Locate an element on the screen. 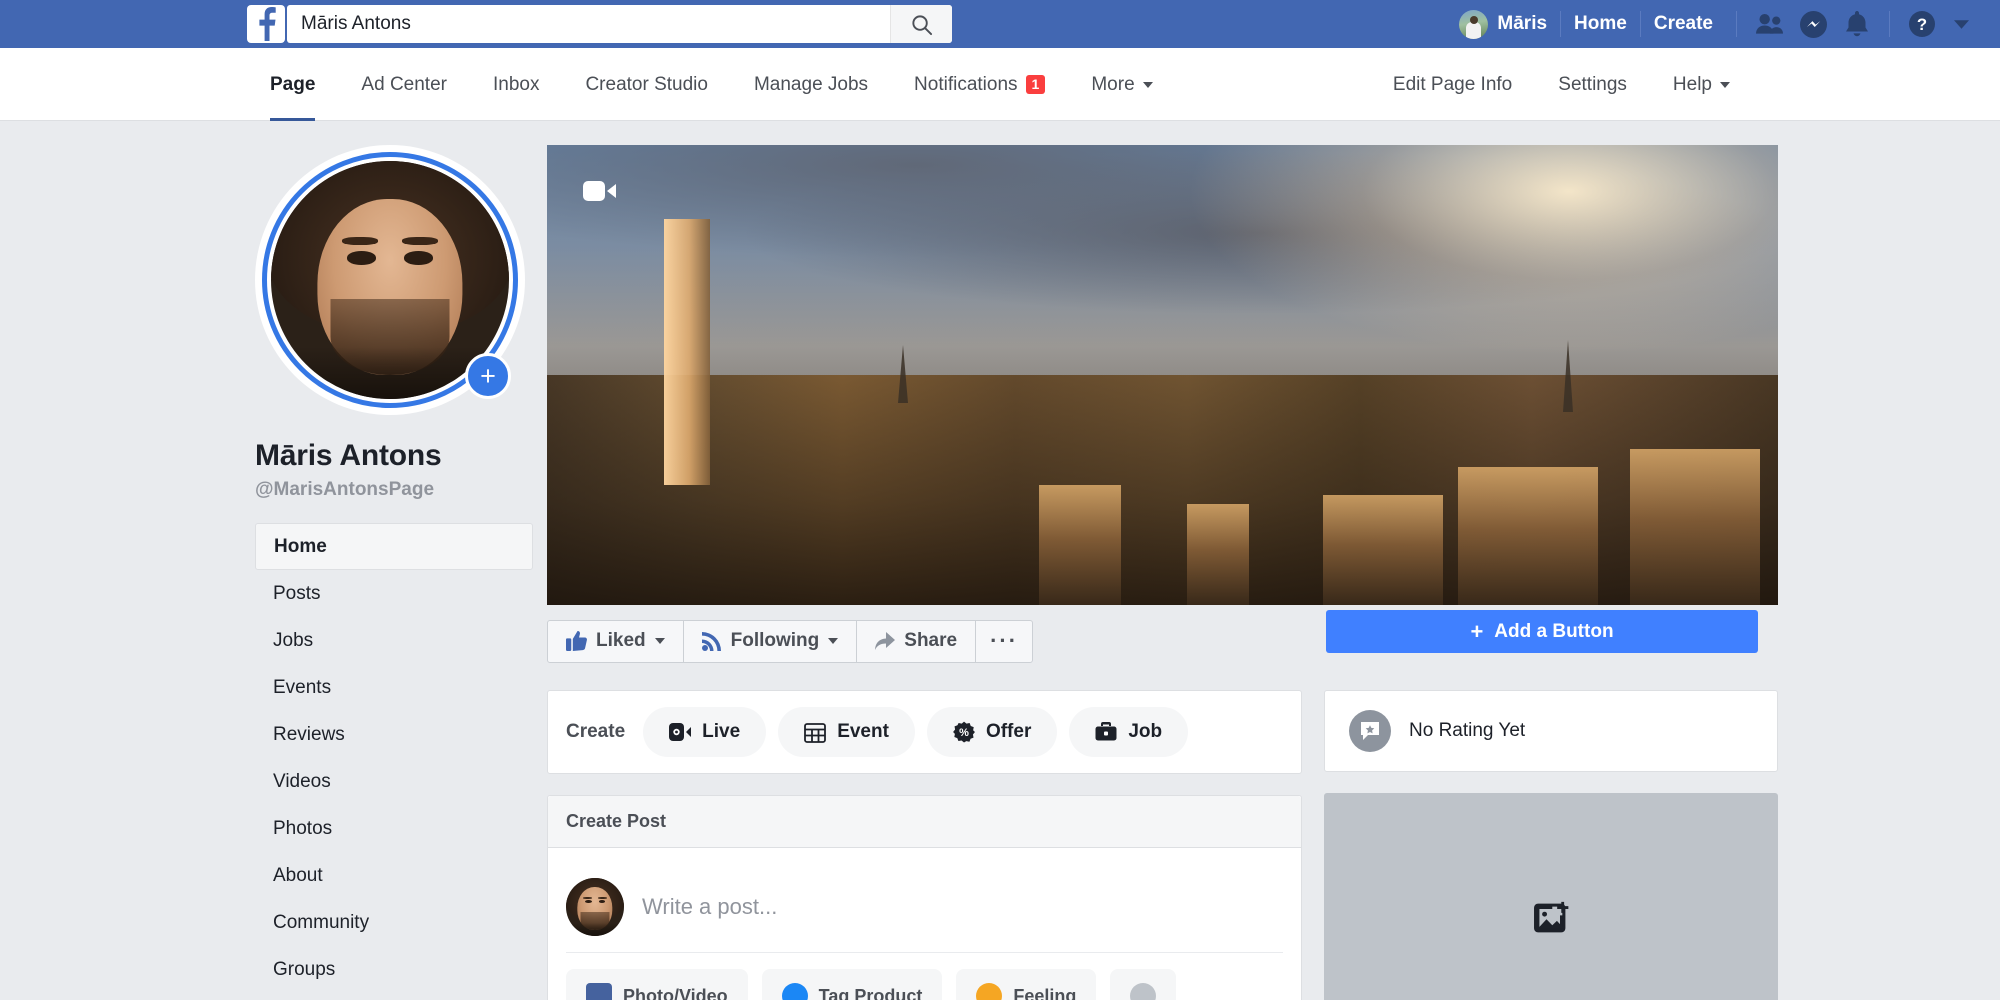 The width and height of the screenshot is (2000, 1000). sidebar-item-label: Photos is located at coordinates (303, 828).